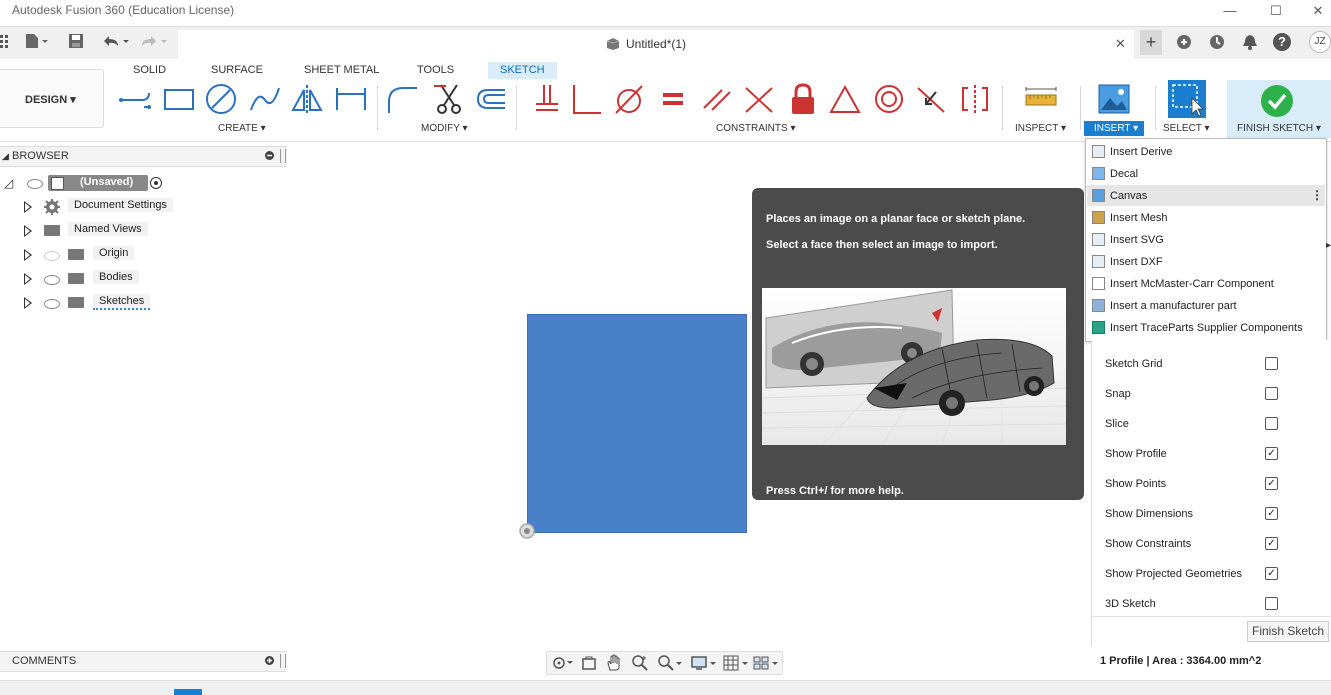 This screenshot has height=695, width=1331. Describe the element at coordinates (1271, 363) in the screenshot. I see `sketch-grid-checkbox` at that location.